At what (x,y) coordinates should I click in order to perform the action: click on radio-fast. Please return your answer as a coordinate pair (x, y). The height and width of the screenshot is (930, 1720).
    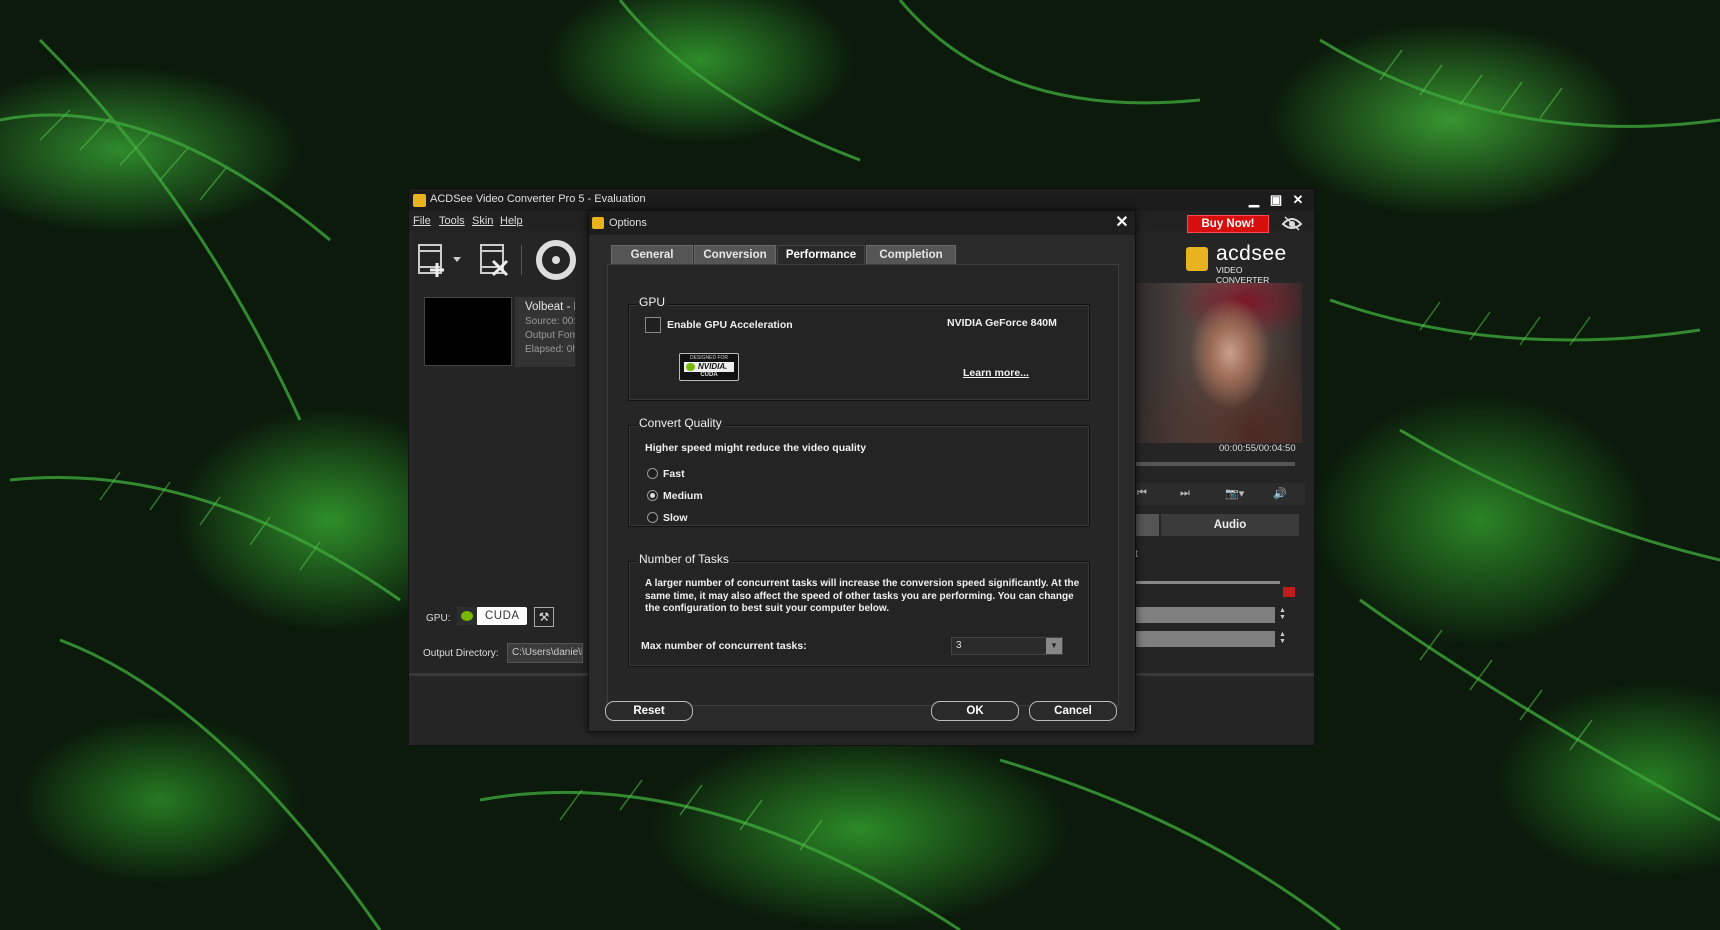
    Looking at the image, I should click on (652, 473).